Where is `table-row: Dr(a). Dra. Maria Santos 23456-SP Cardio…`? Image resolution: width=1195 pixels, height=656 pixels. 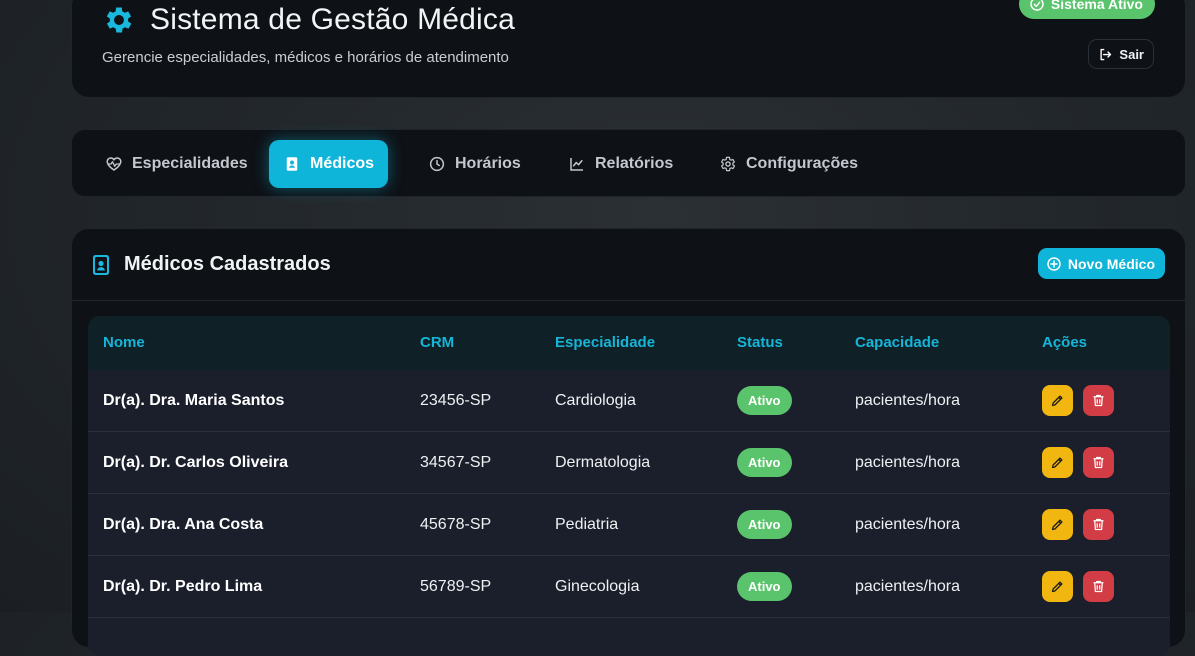 table-row: Dr(a). Dra. Maria Santos 23456-SP Cardio… is located at coordinates (629, 401).